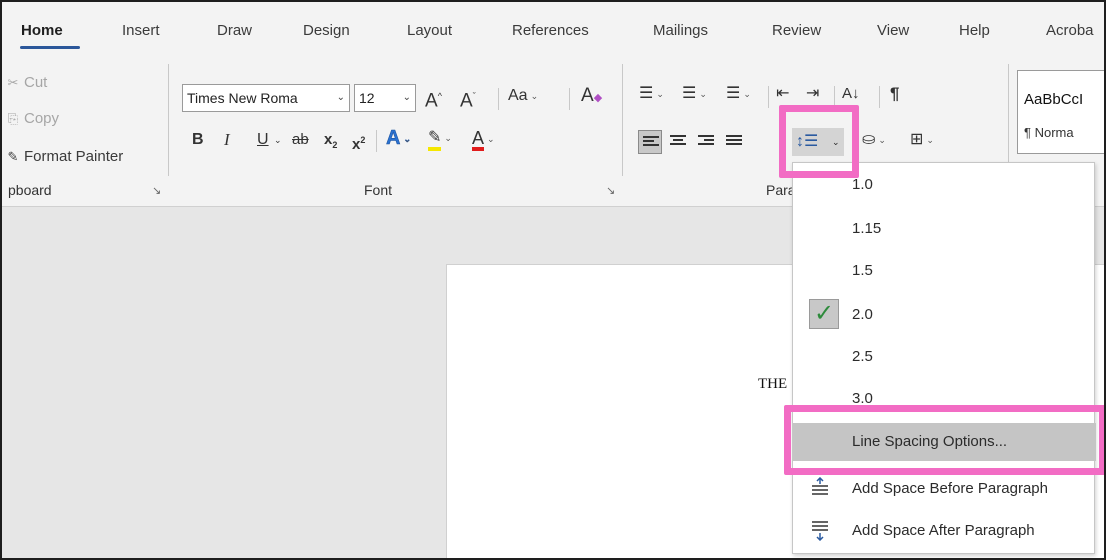 The image size is (1106, 560). What do you see at coordinates (483, 138) in the screenshot?
I see `font-color-button: A ⌄` at bounding box center [483, 138].